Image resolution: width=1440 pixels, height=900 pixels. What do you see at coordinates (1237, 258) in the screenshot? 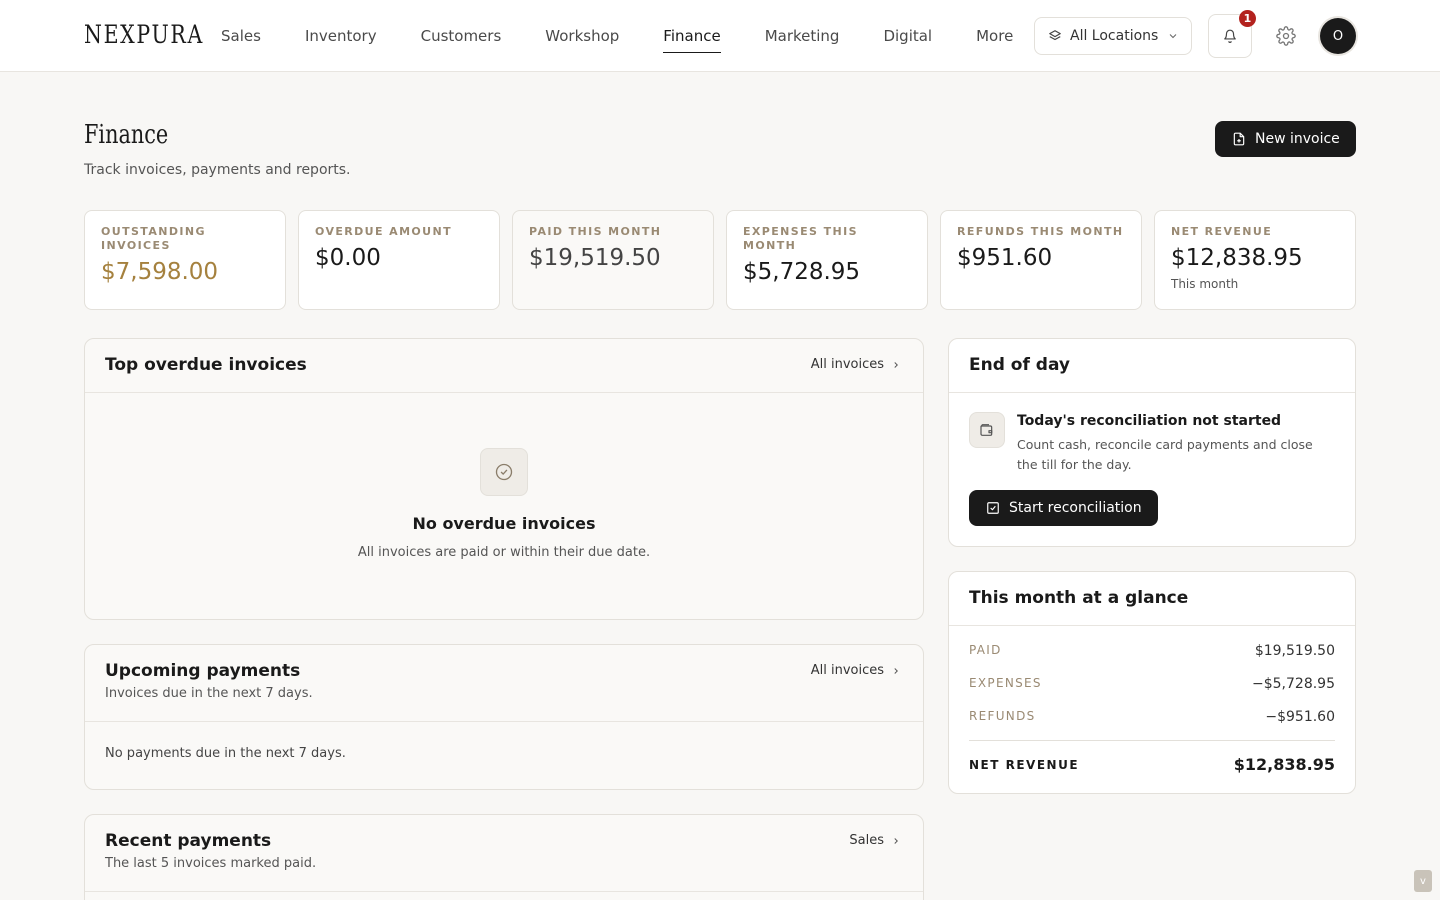
I see `stat-value: $12,838.95` at bounding box center [1237, 258].